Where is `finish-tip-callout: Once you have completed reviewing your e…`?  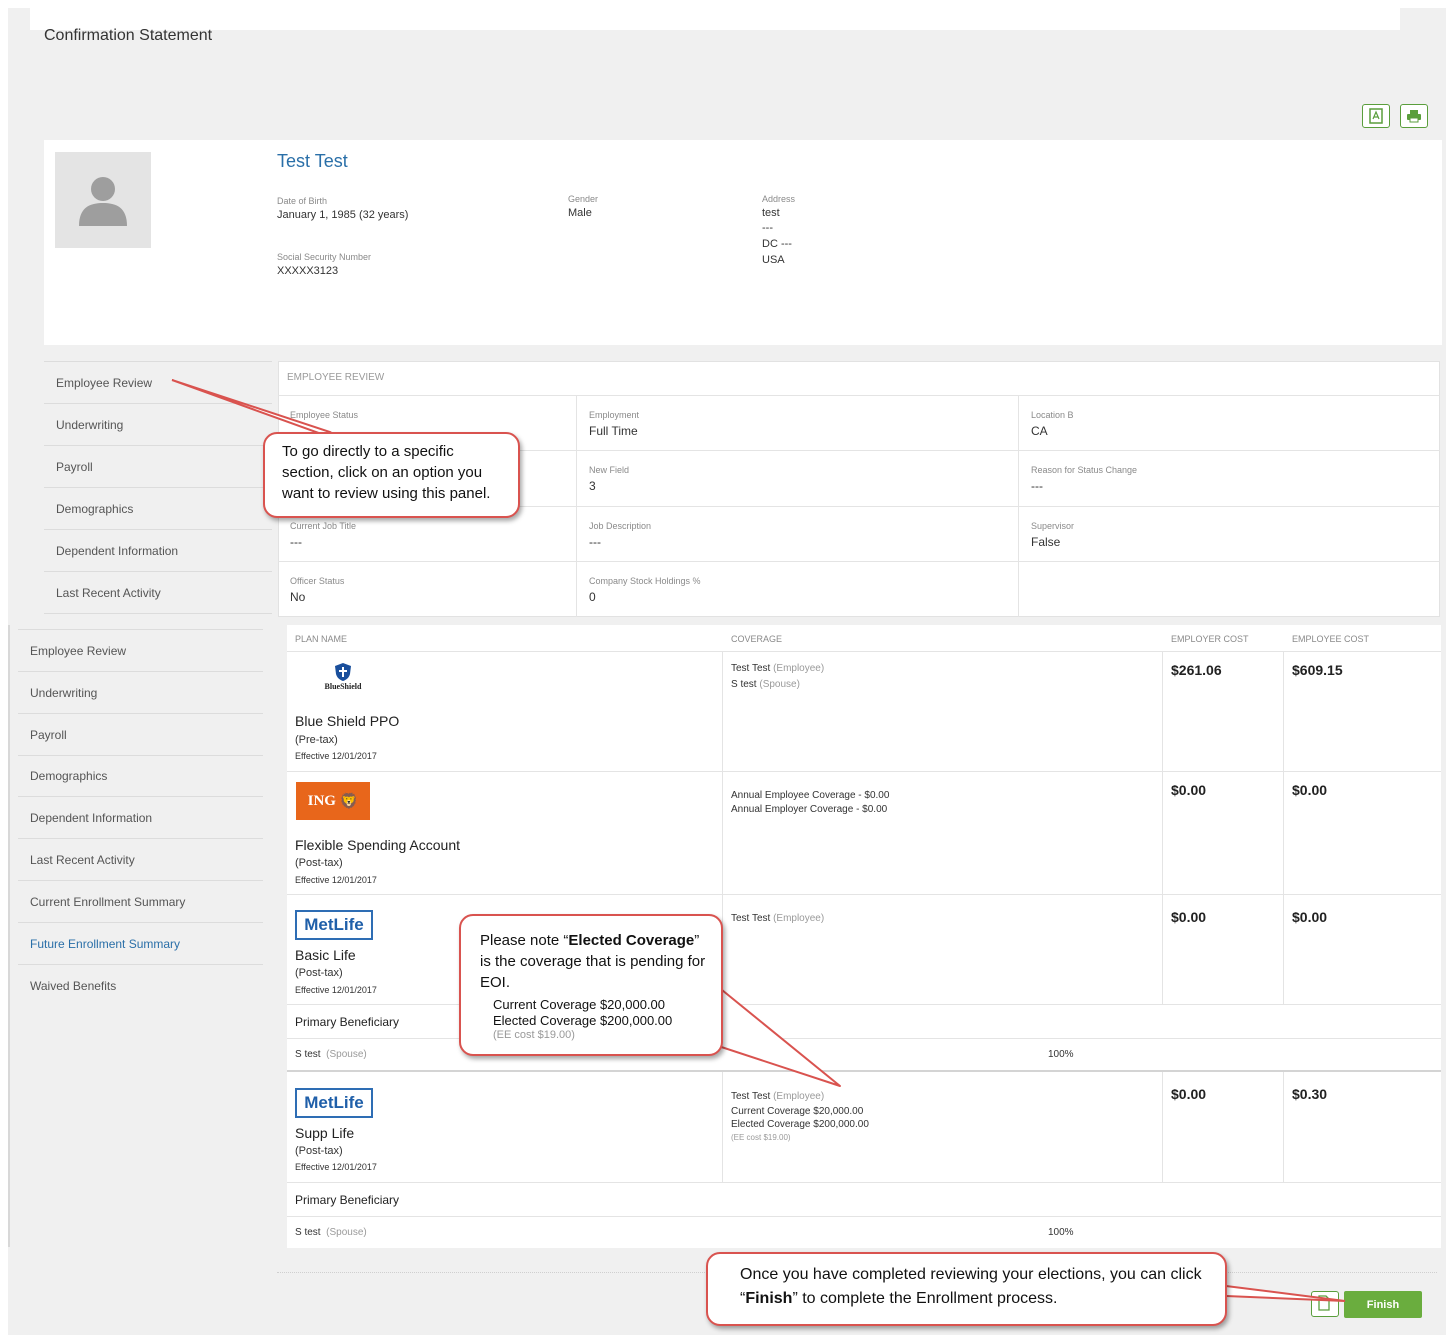
finish-tip-callout: Once you have completed reviewing your e… is located at coordinates (966, 1289).